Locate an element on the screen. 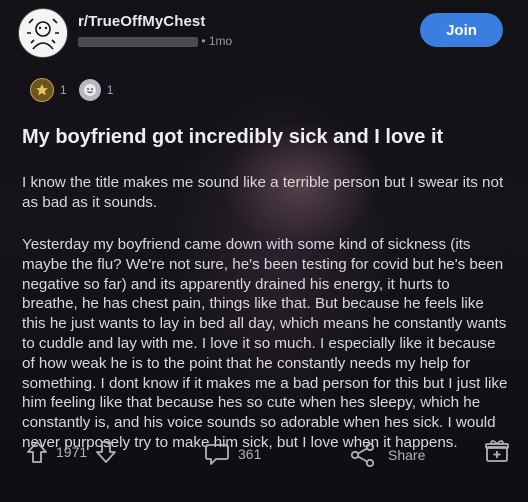  upvote-count: 1971 is located at coordinates (72, 452).